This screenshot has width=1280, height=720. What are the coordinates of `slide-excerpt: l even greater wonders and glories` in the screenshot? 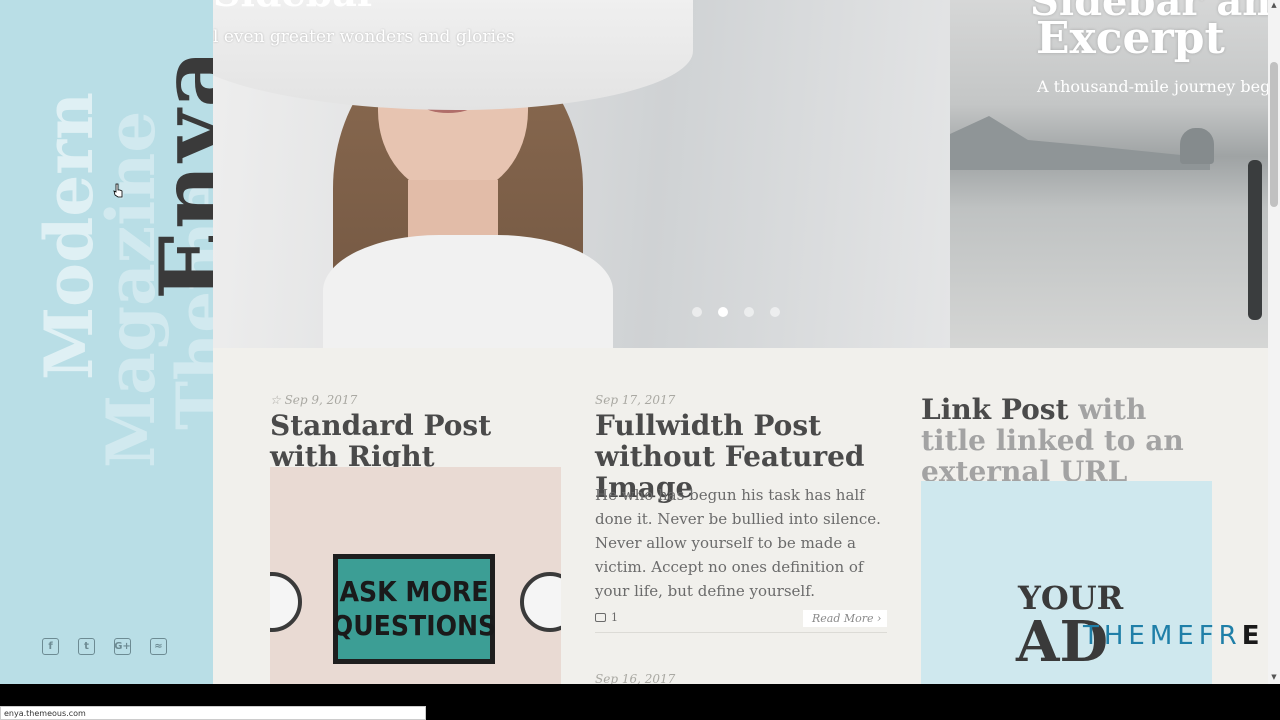 It's located at (364, 37).